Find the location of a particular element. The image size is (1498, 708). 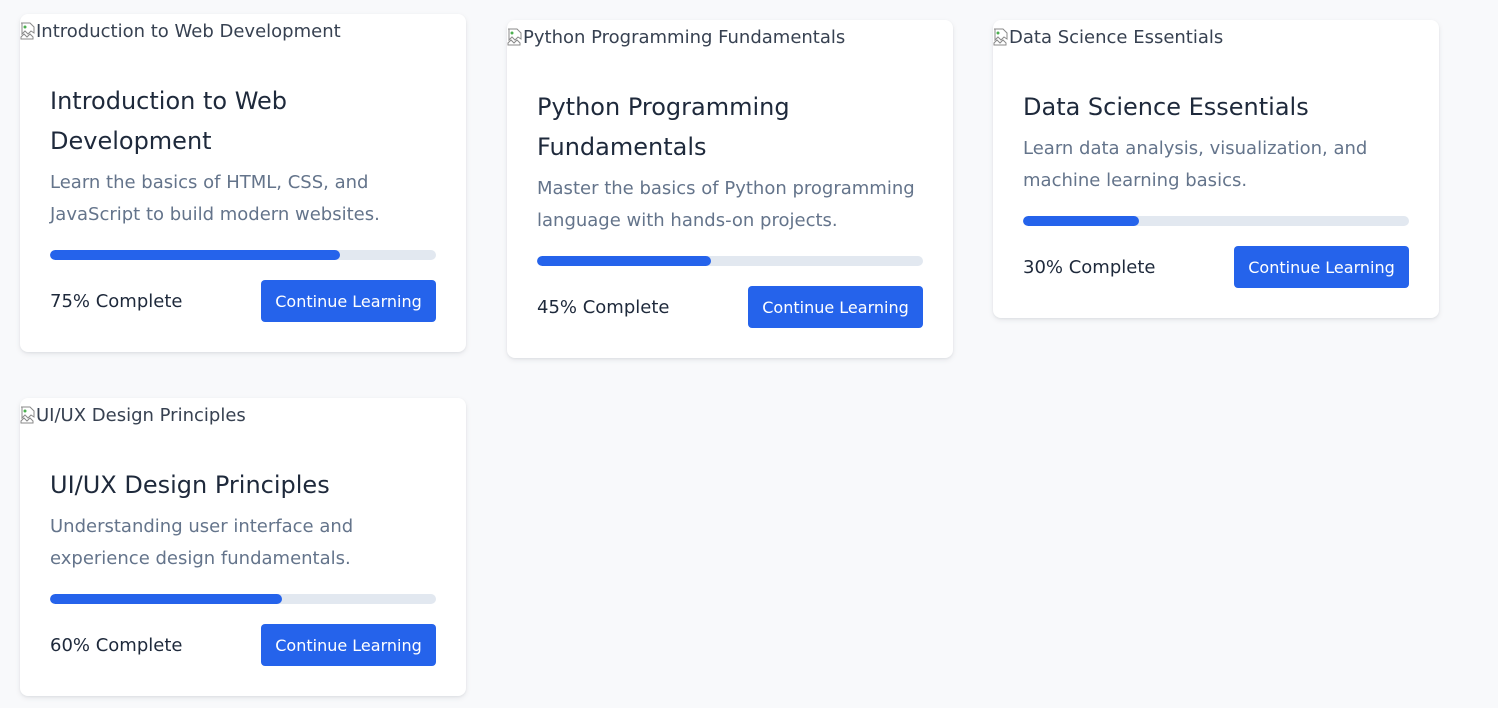

course-title: Python Programming Fundamentals is located at coordinates (663, 127).